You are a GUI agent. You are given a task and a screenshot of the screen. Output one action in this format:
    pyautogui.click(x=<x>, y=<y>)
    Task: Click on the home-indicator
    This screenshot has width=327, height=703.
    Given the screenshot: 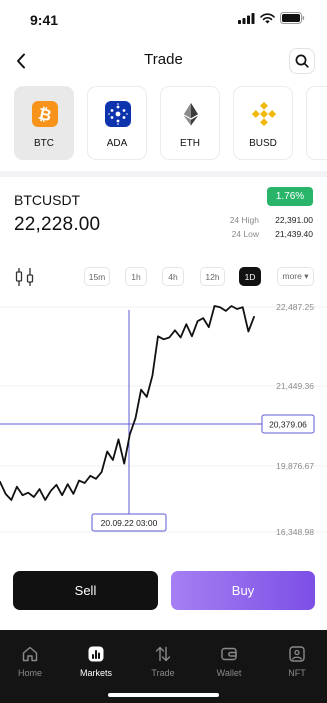 What is the action you would take?
    pyautogui.click(x=163, y=695)
    